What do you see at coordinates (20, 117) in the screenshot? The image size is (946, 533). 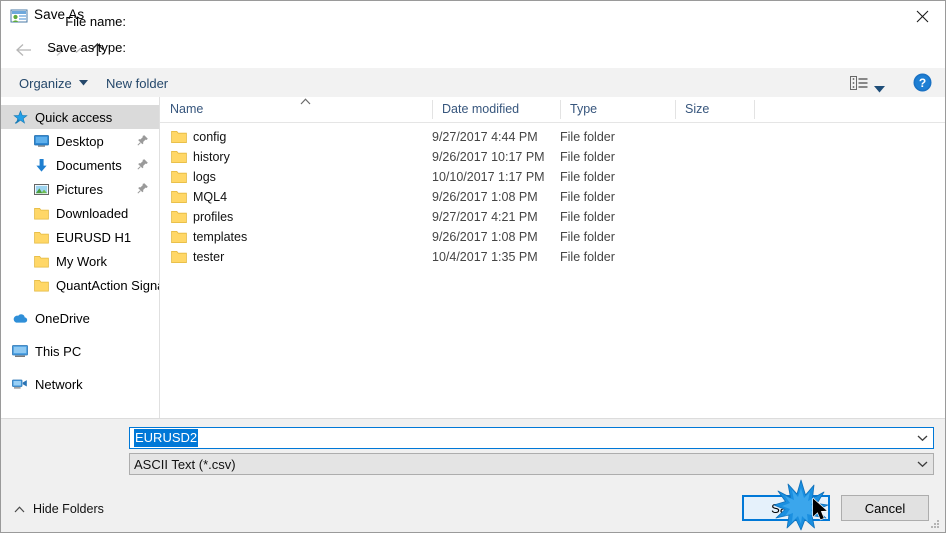 I see `star-pin-icon` at bounding box center [20, 117].